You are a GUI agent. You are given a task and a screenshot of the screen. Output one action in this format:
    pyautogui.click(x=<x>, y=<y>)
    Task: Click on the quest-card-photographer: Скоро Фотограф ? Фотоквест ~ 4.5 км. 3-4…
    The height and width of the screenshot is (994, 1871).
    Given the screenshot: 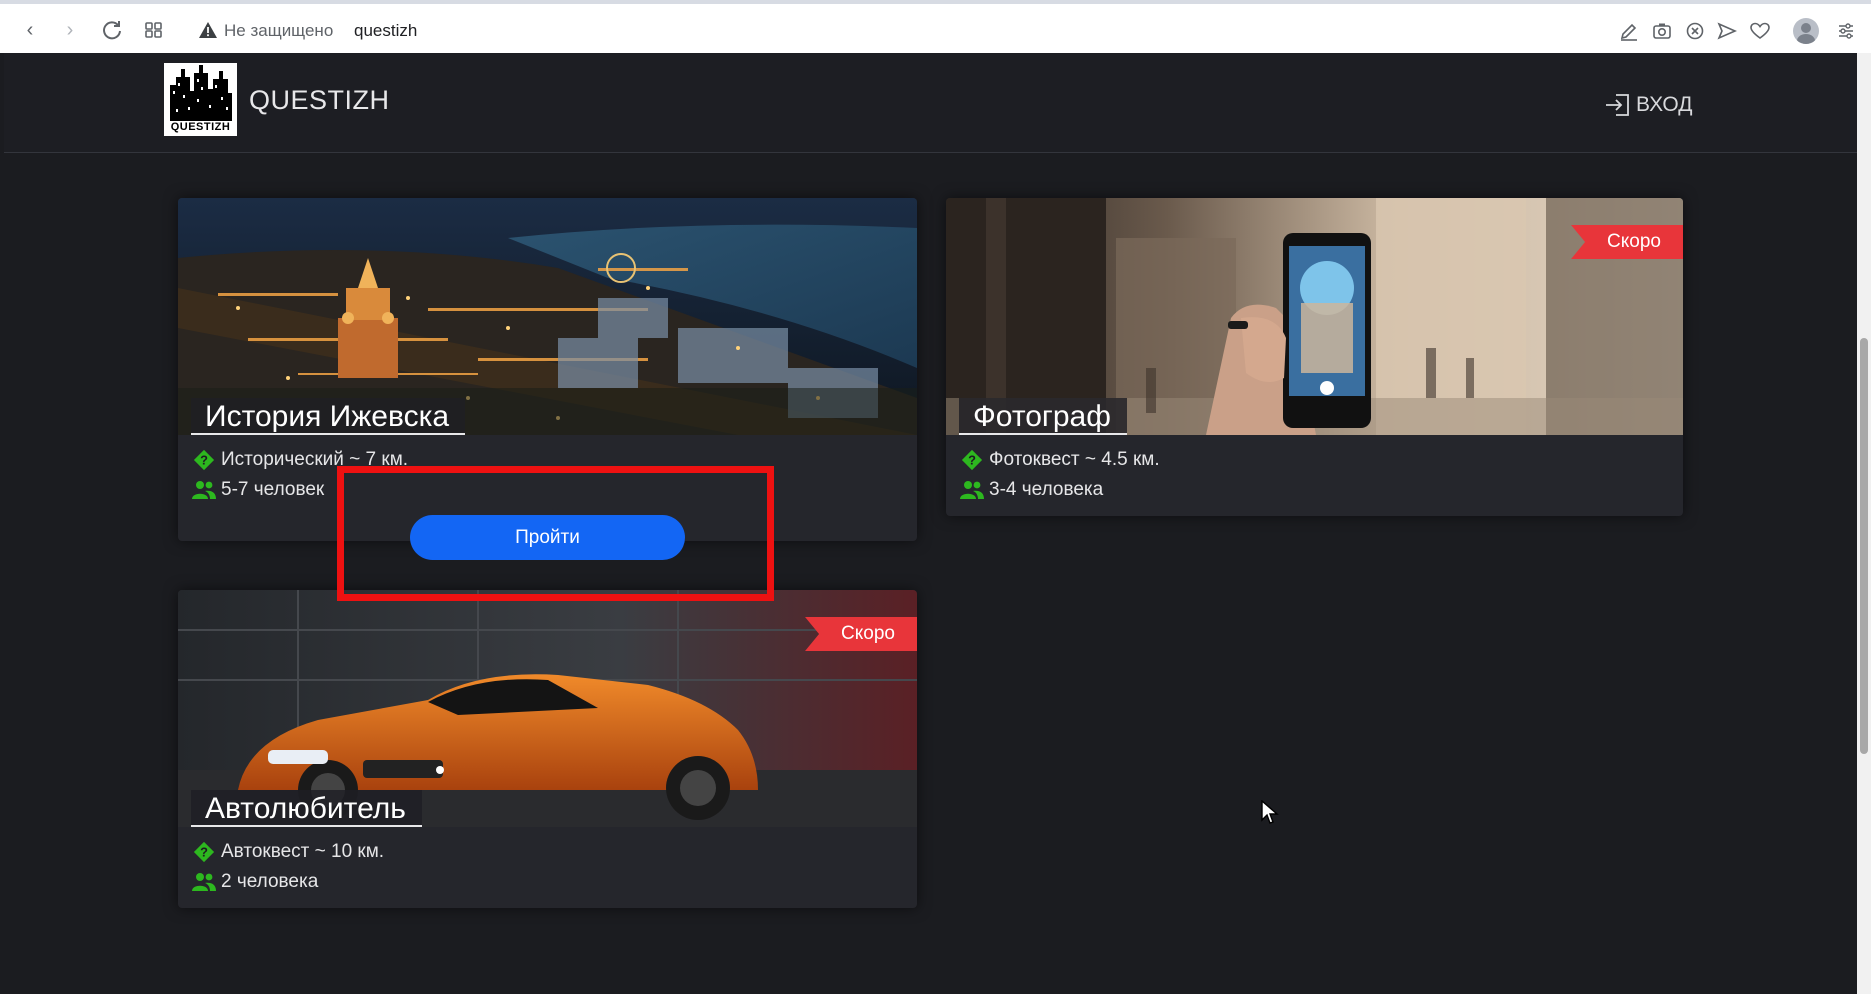 What is the action you would take?
    pyautogui.click(x=1314, y=357)
    